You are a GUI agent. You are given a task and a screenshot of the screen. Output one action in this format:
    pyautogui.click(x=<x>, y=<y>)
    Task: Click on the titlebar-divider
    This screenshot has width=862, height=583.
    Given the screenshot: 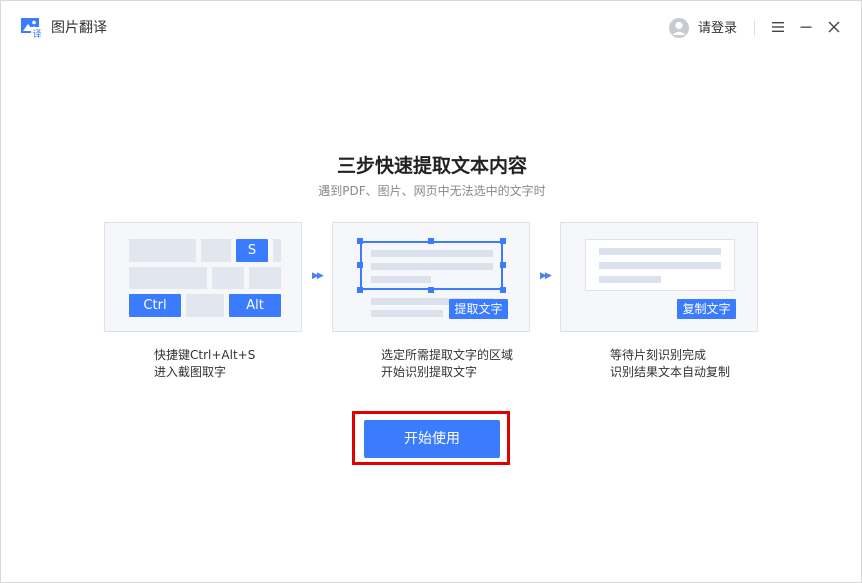 What is the action you would take?
    pyautogui.click(x=754, y=28)
    